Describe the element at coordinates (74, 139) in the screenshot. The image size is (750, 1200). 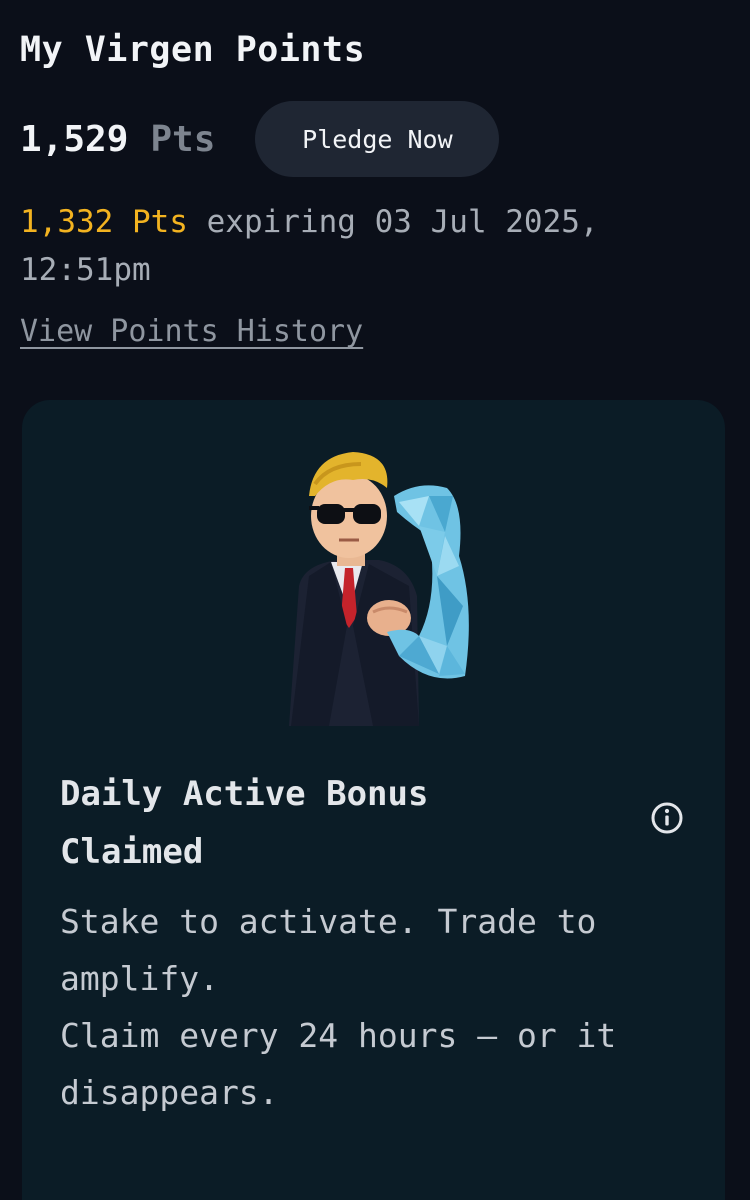
I see `points-total: 1,529` at that location.